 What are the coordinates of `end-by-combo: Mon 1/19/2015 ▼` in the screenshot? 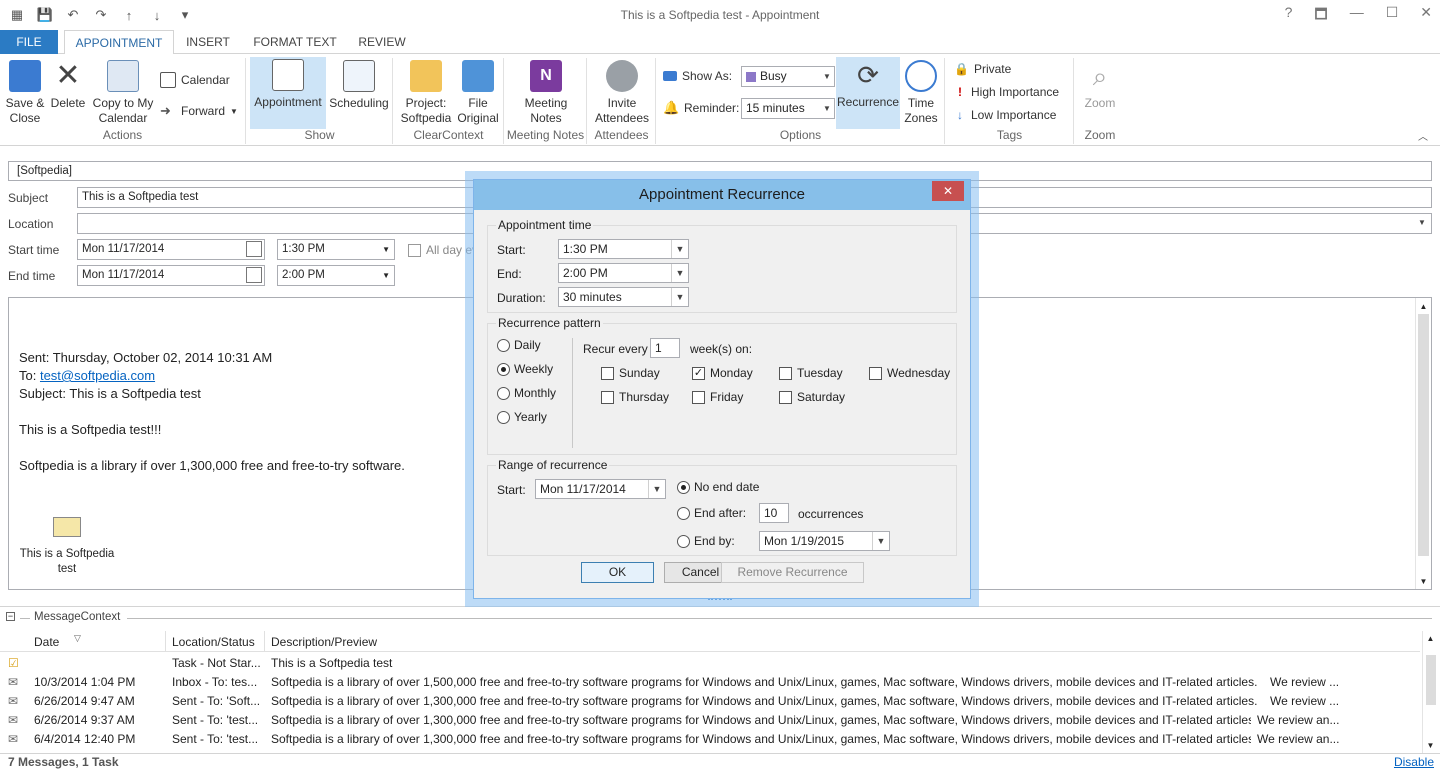 It's located at (824, 541).